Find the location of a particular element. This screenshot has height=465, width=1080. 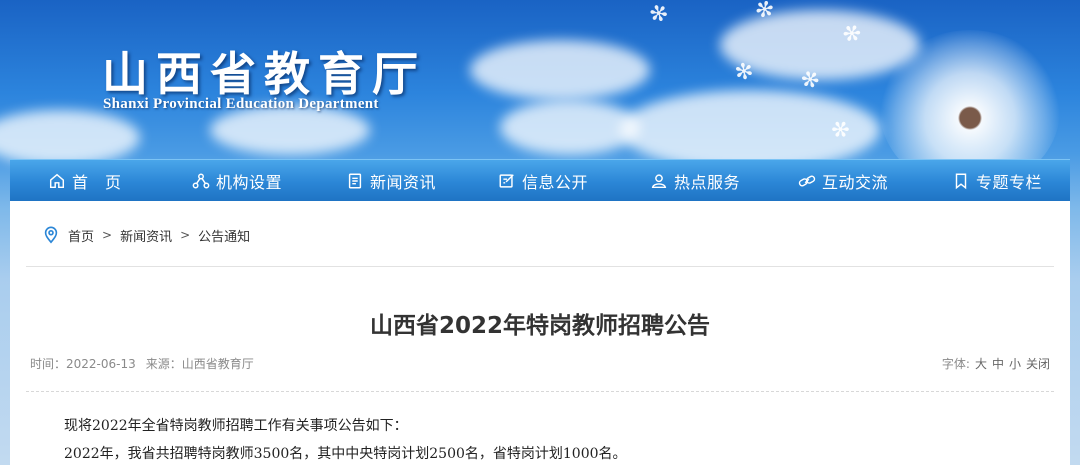

nav-item-info-disclosure: 信息公开 is located at coordinates (543, 181).